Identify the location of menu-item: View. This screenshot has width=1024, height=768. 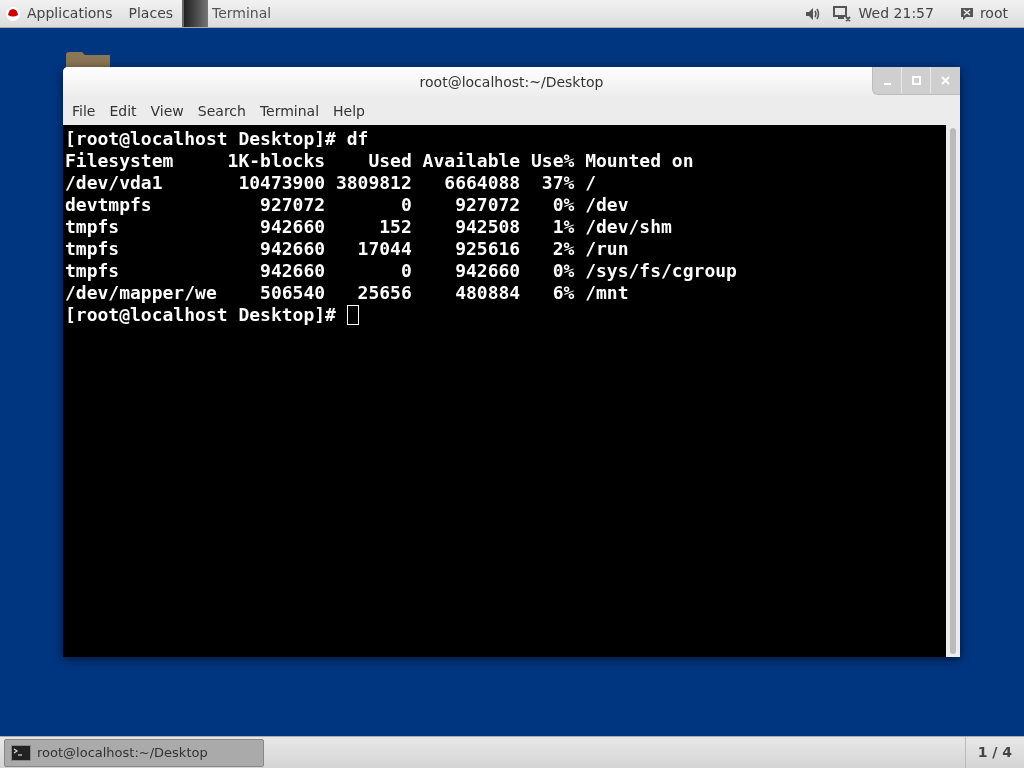
(167, 111).